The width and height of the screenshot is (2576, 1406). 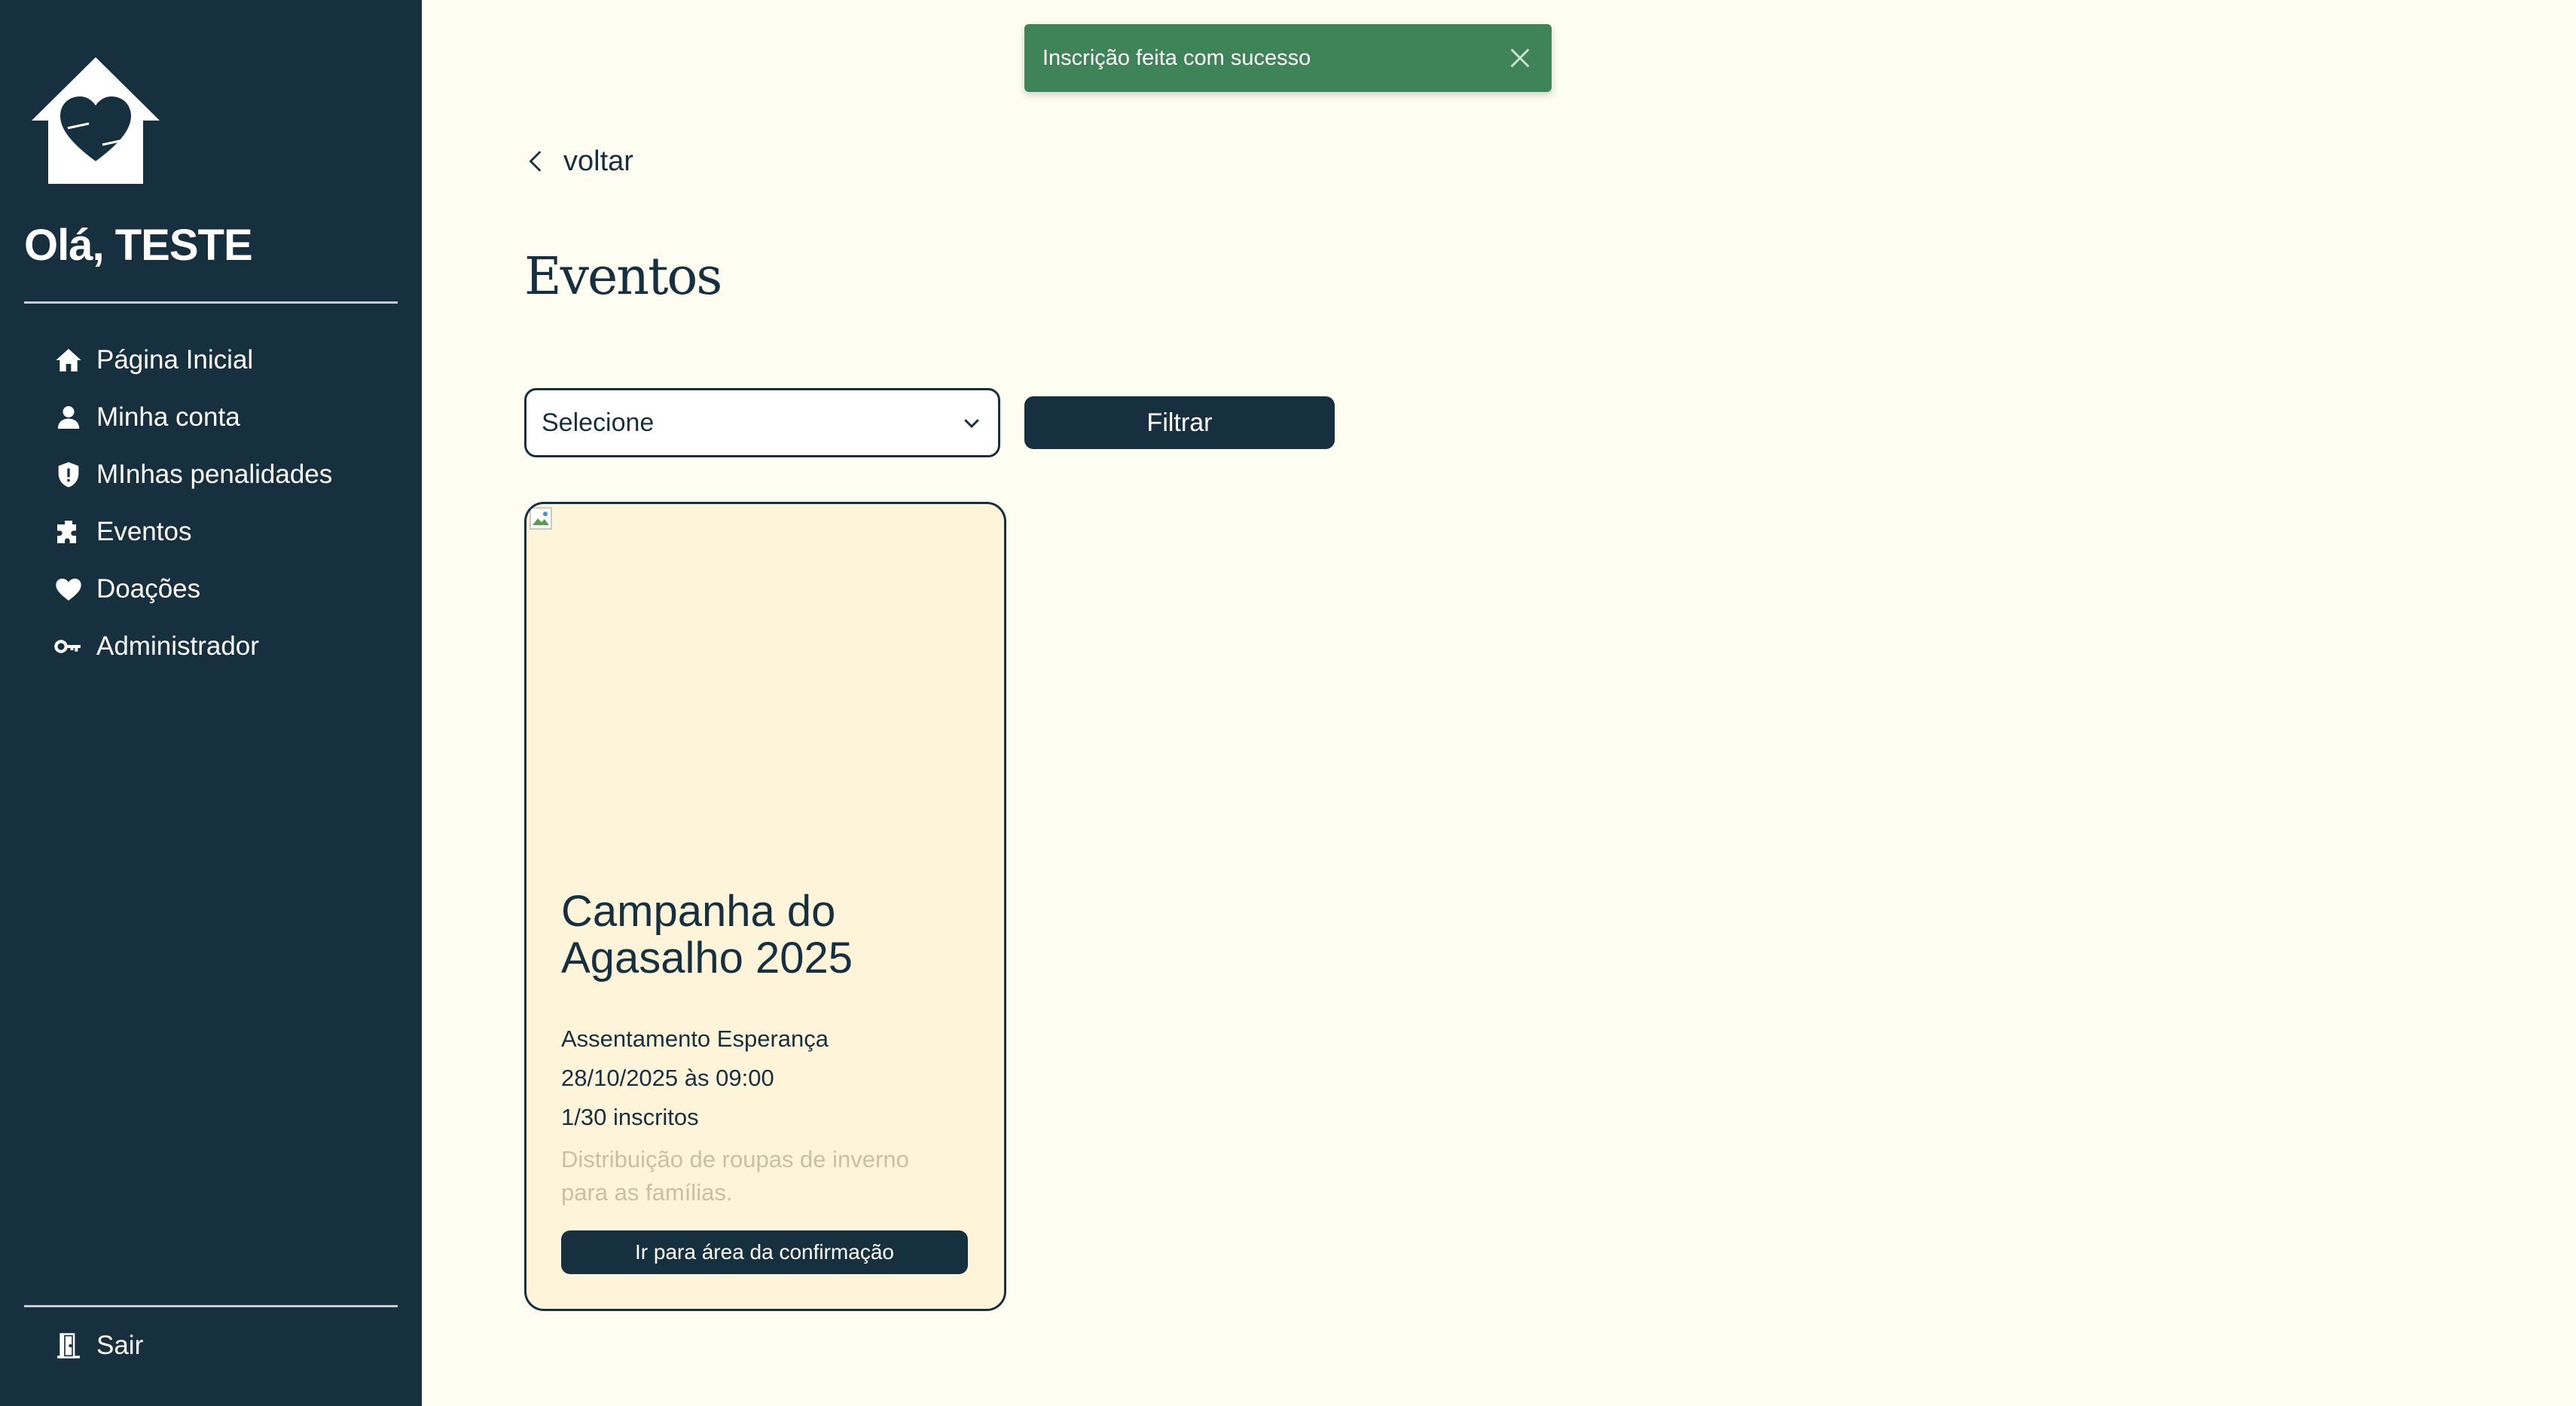 I want to click on sidebar-item-account: Minha conta, so click(x=193, y=417).